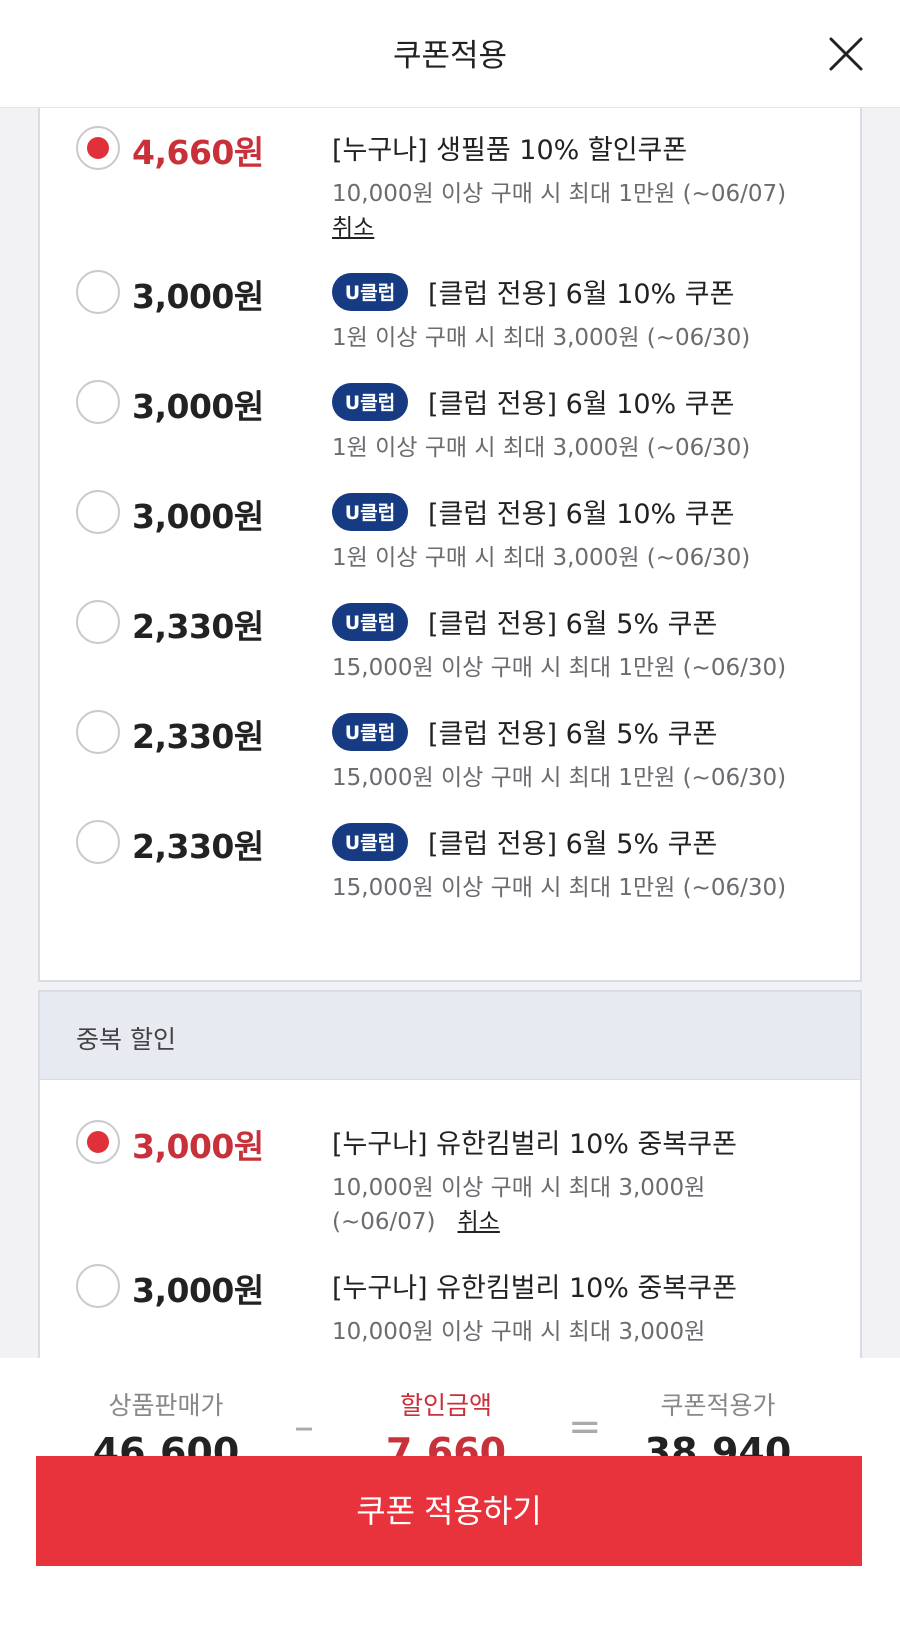 This screenshot has height=1641, width=900. Describe the element at coordinates (384, 1222) in the screenshot. I see `coupon-expiry: (~06/07)` at that location.